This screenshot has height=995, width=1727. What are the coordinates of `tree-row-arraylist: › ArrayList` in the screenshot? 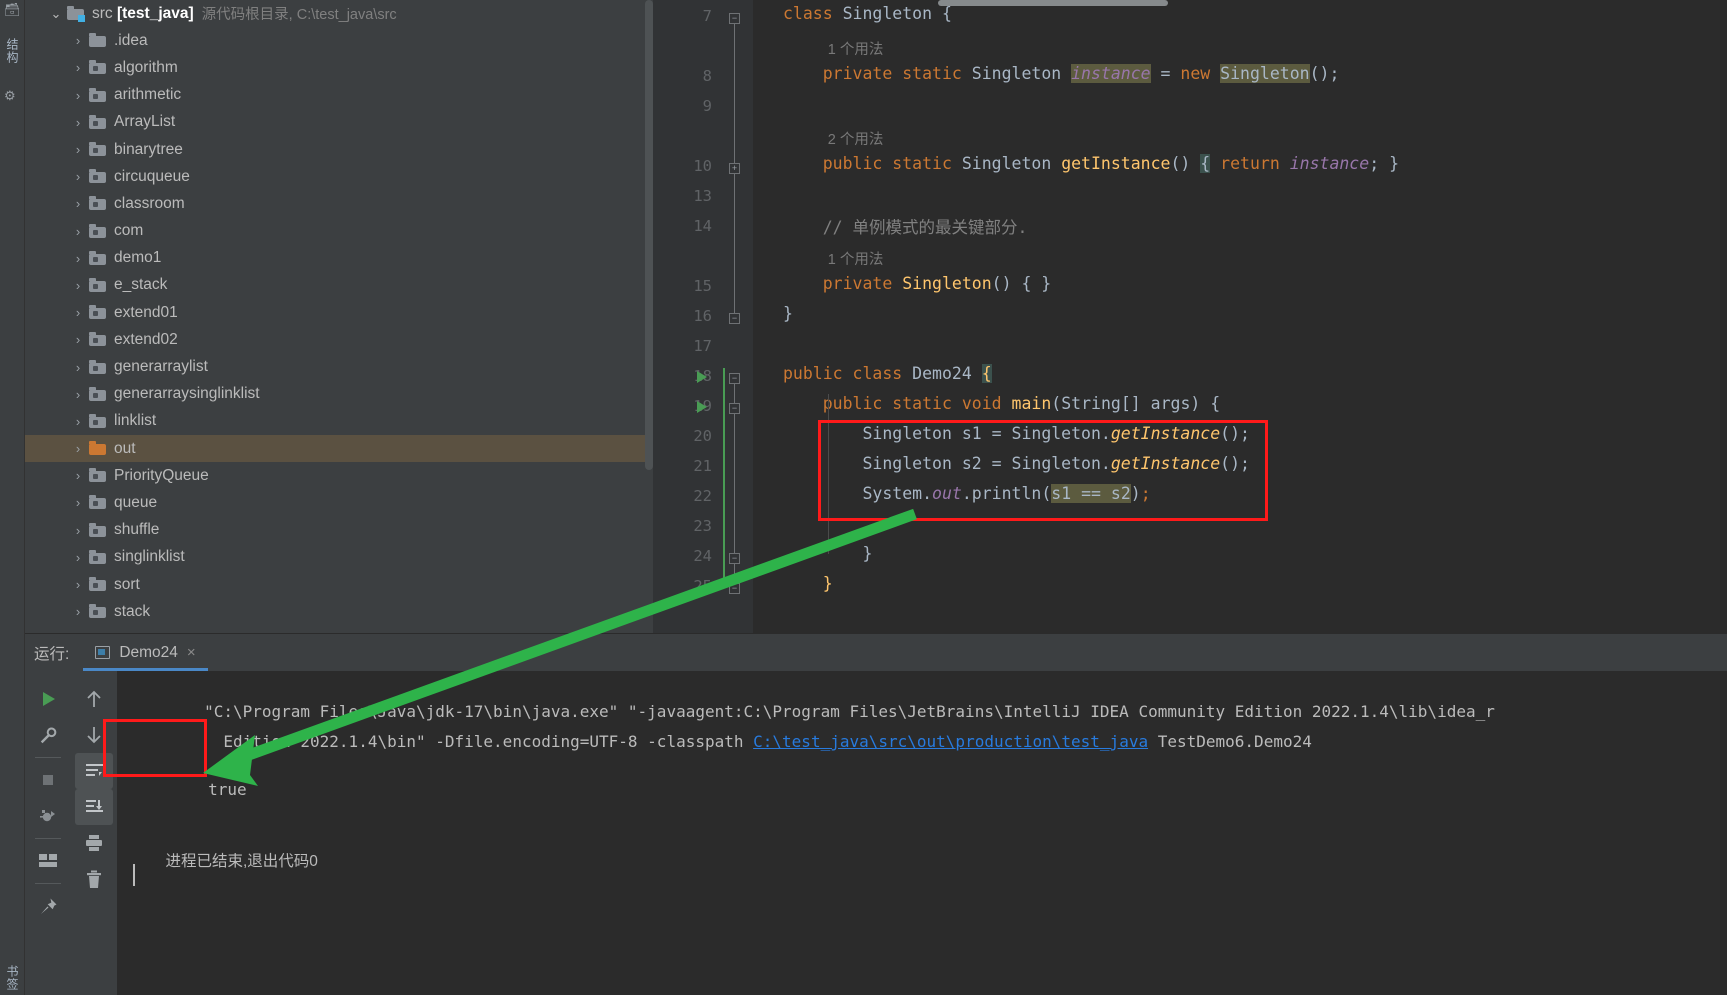 It's located at (339, 122).